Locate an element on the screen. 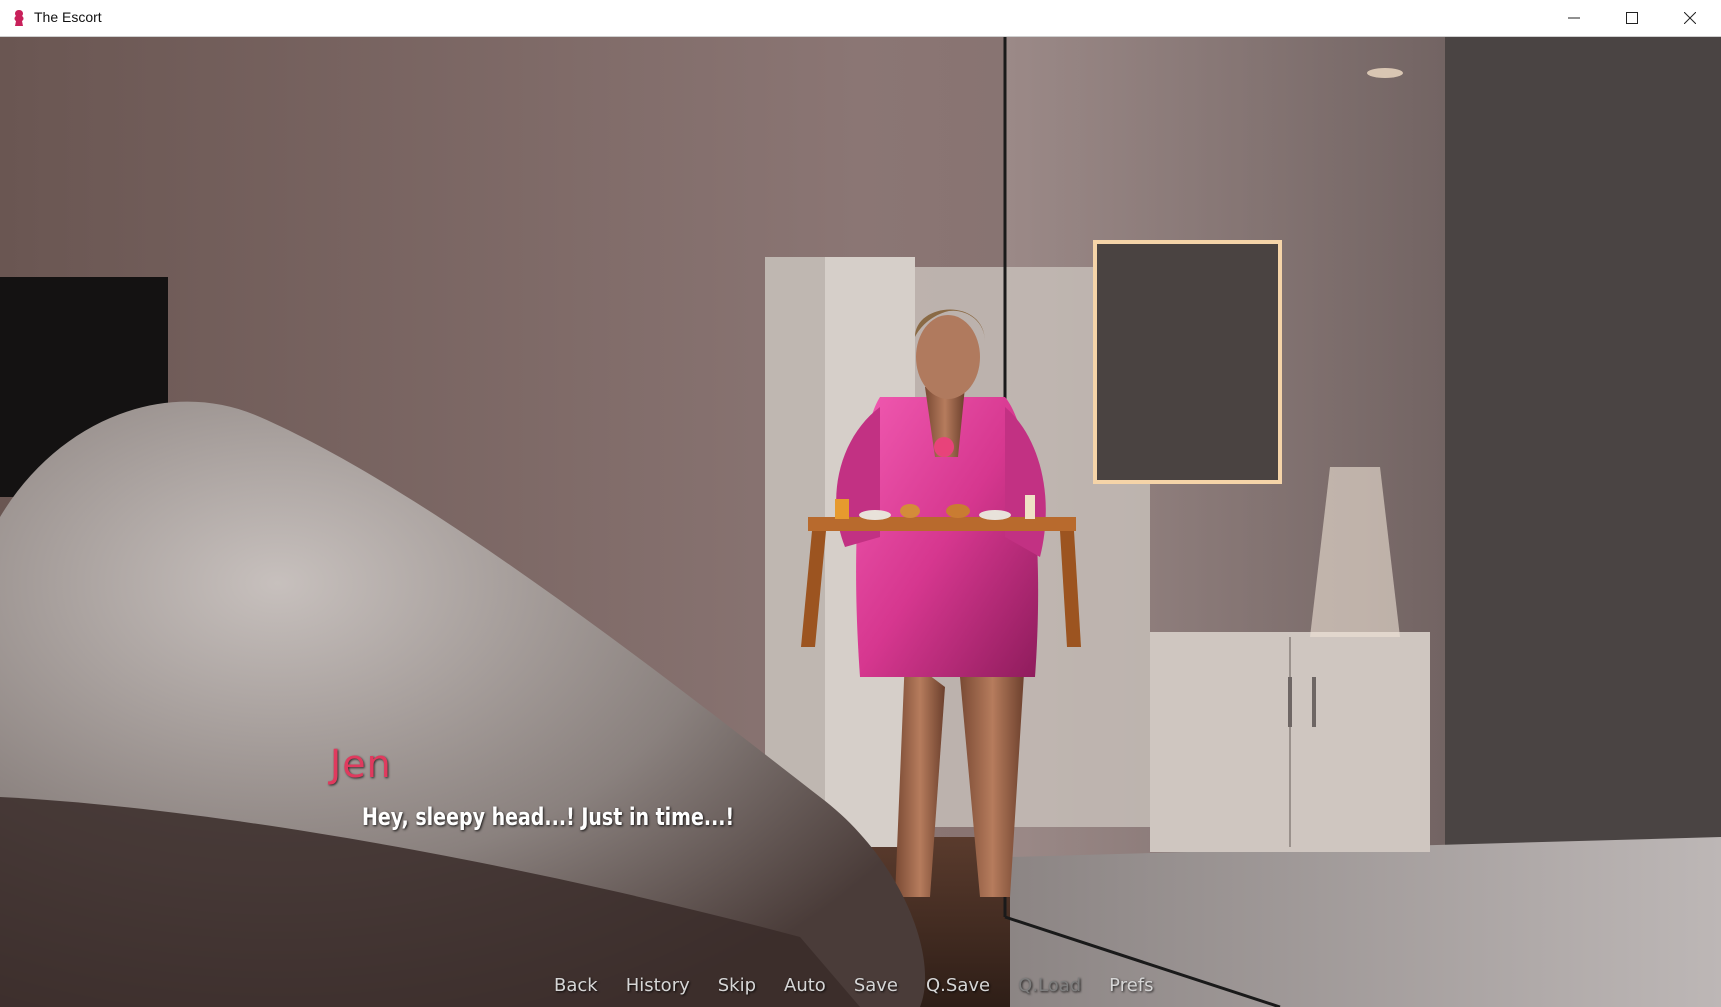 The height and width of the screenshot is (1007, 1721). close-icon is located at coordinates (1690, 18).